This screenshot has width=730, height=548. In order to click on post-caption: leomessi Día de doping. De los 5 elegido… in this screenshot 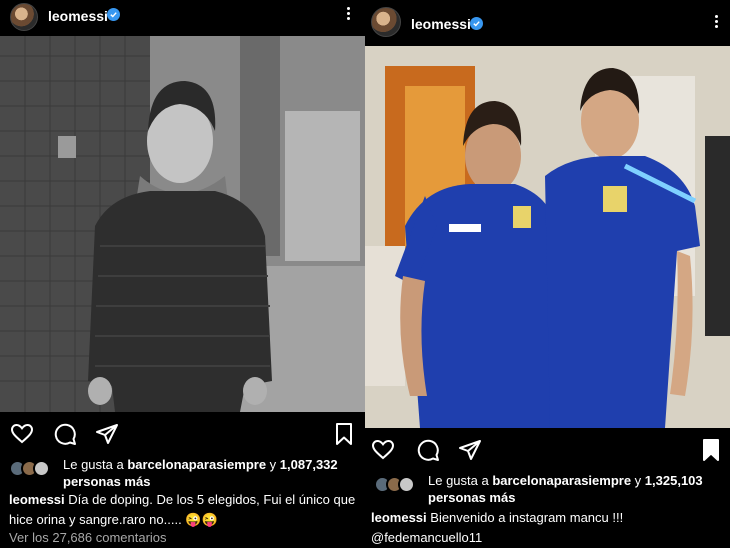, I will do `click(184, 510)`.